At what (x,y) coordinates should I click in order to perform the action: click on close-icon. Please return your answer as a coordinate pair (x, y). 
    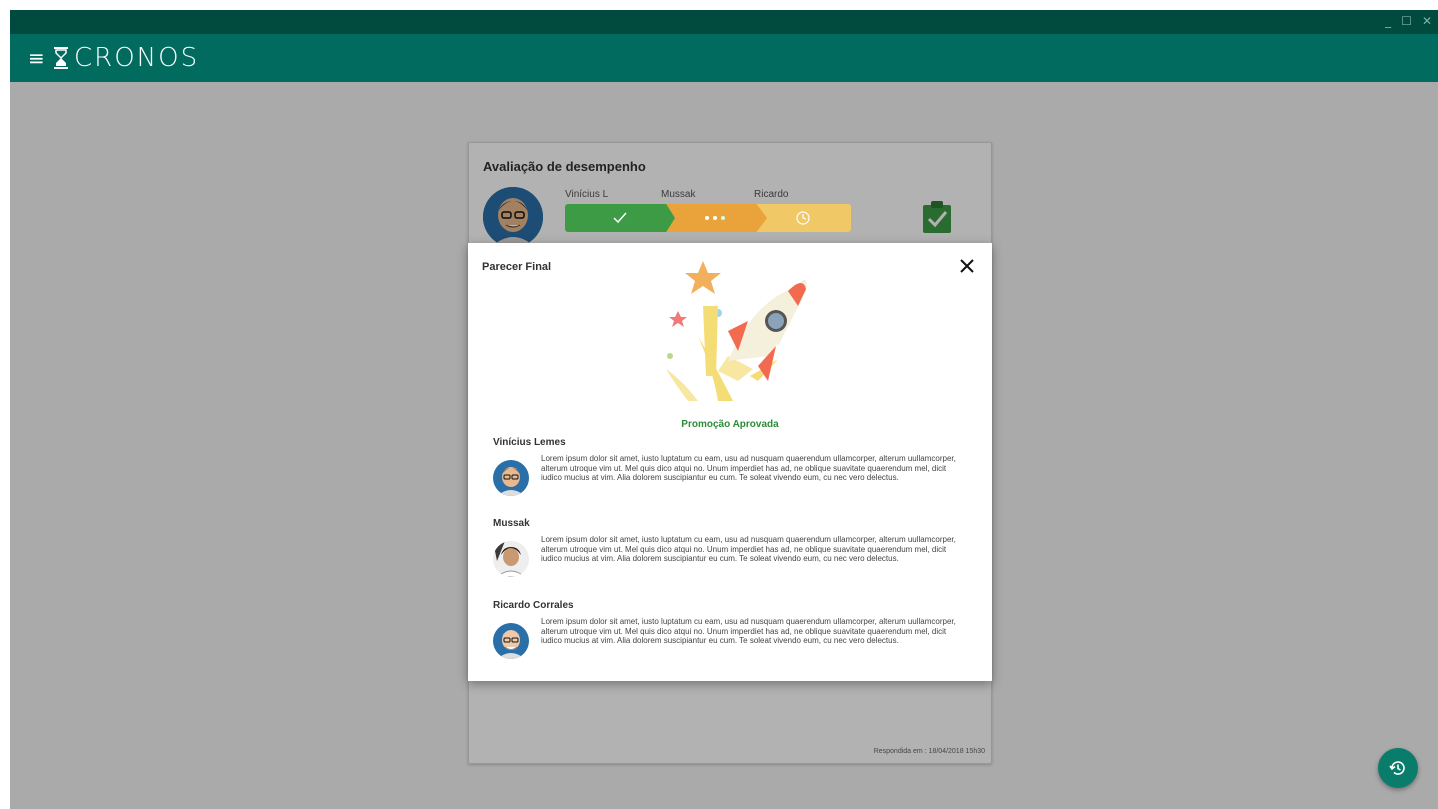
    Looking at the image, I should click on (967, 266).